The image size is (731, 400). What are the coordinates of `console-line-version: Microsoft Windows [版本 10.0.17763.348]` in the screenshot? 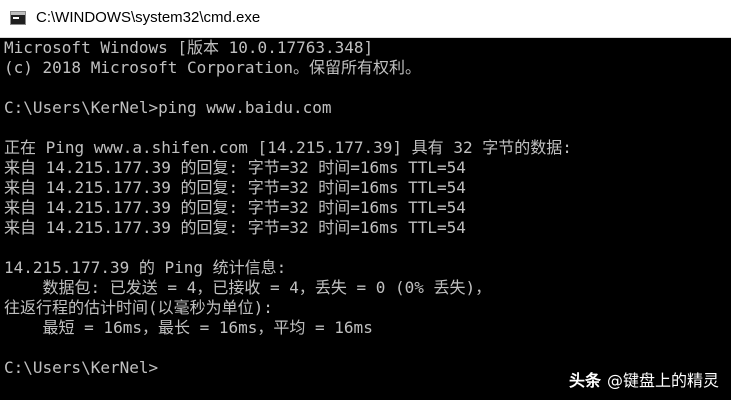 It's located at (189, 47).